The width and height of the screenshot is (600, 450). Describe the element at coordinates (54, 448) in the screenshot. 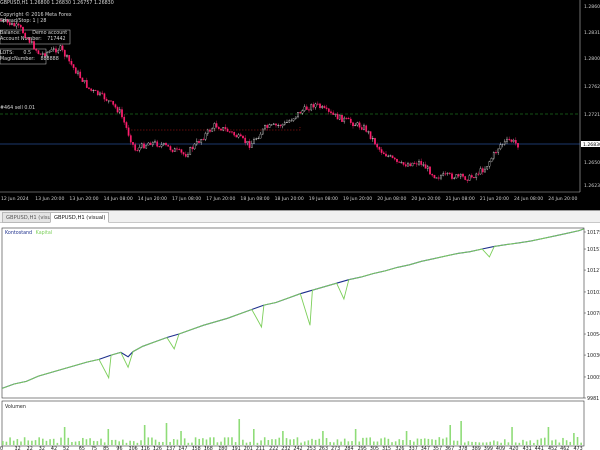

I see `x-tick-label: 42` at that location.